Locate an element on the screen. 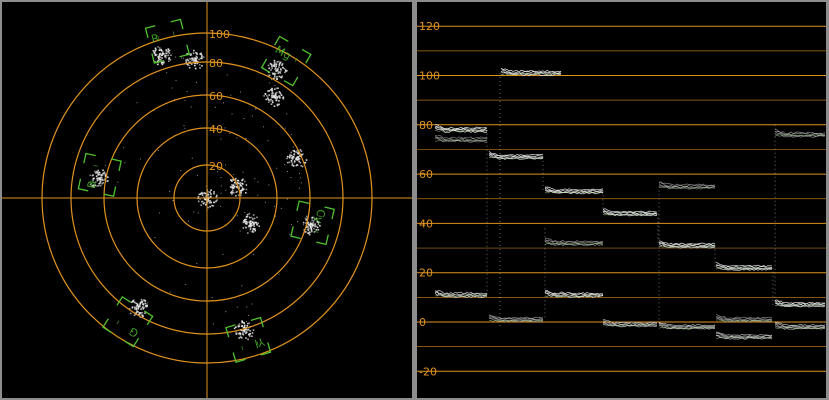  waveform-scale-label: 60 is located at coordinates (426, 174).